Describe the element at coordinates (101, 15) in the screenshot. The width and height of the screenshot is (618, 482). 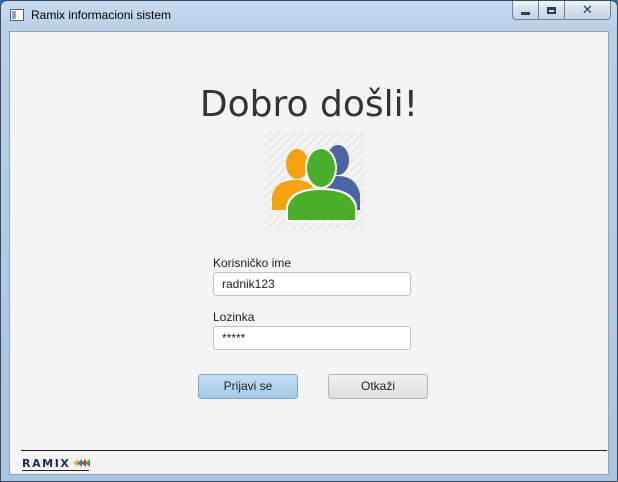
I see `window-title: Ramix informacioni sistem` at that location.